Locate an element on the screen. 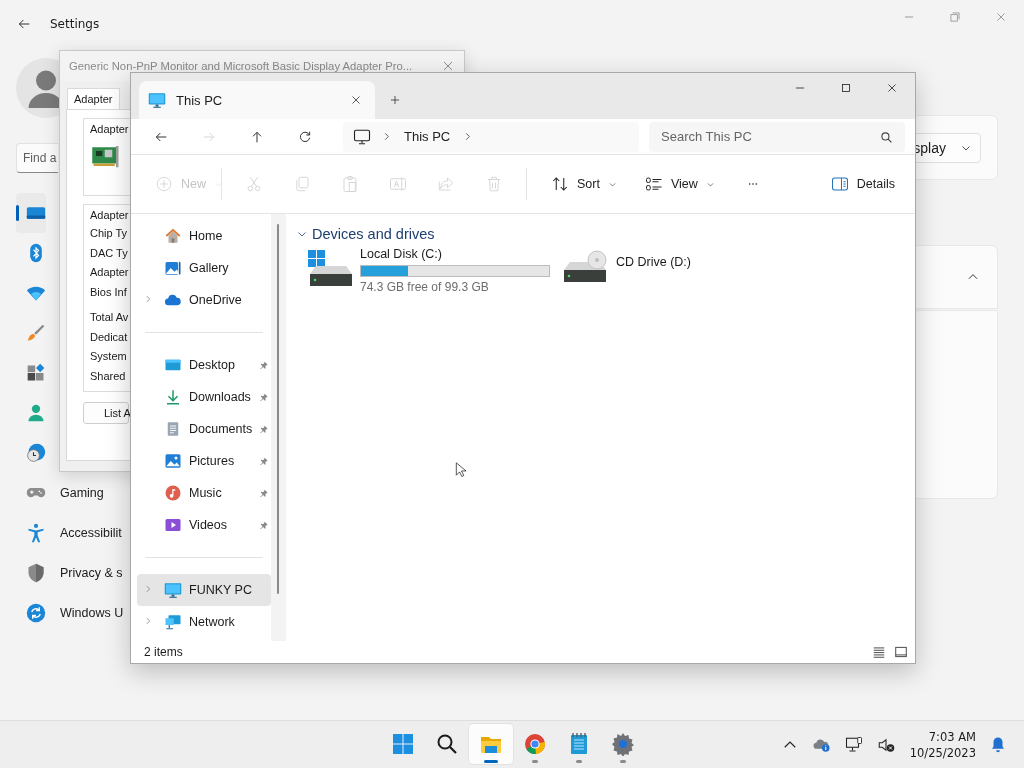 This screenshot has width=1024, height=768. selection-indicator is located at coordinates (17, 213).